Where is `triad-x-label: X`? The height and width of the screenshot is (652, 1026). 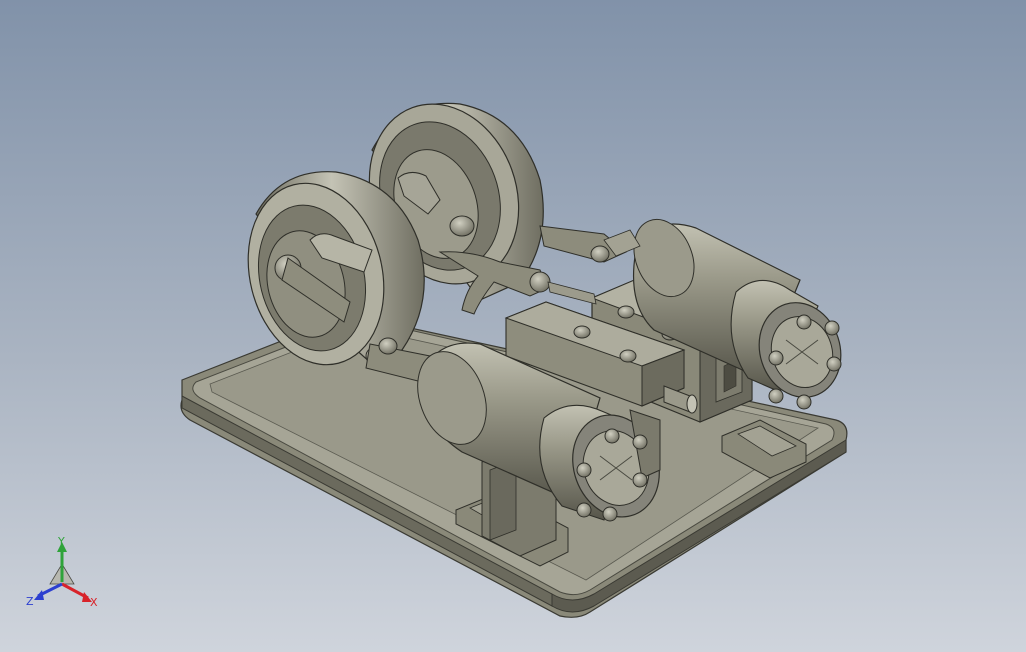
triad-x-label: X is located at coordinates (94, 602).